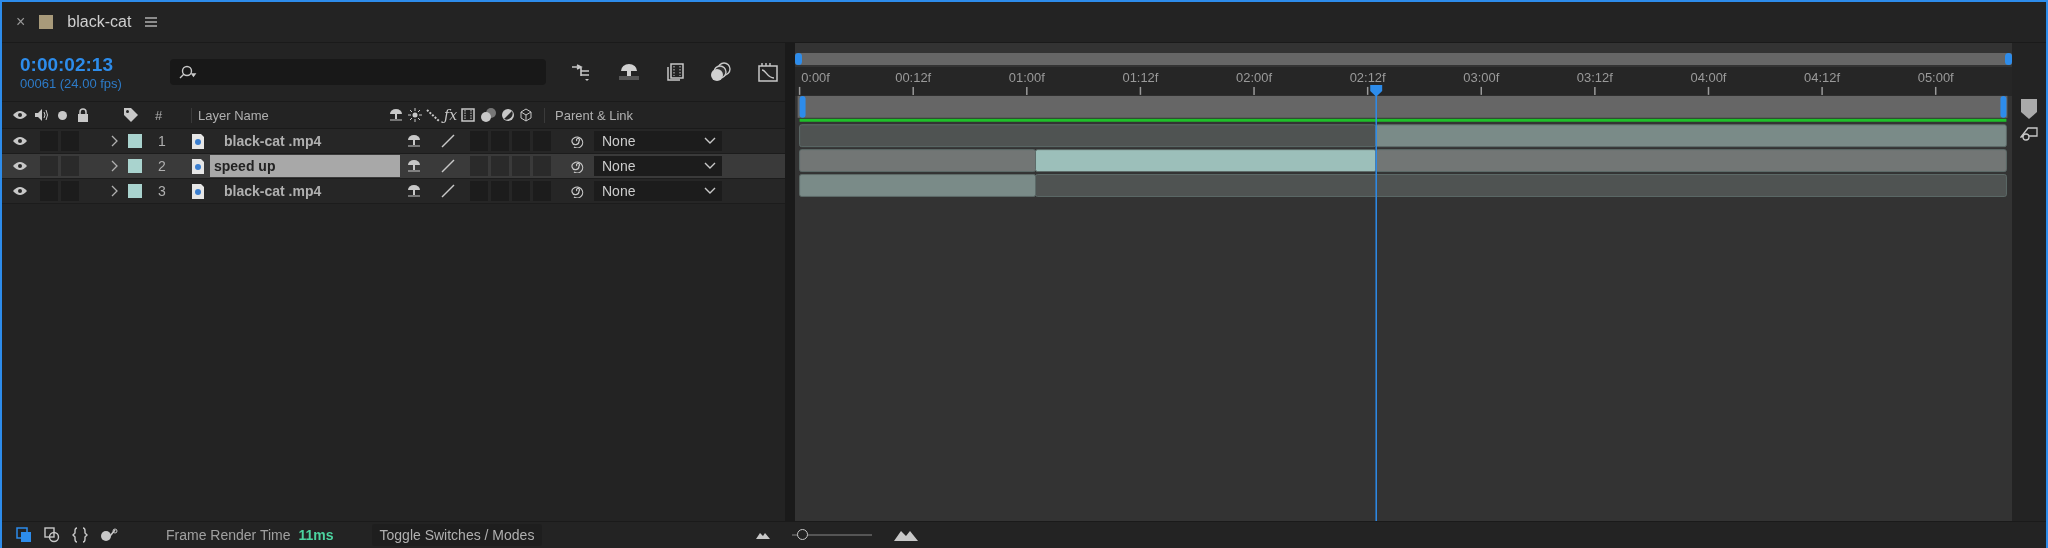 This screenshot has height=548, width=2048. Describe the element at coordinates (763, 535) in the screenshot. I see `zoom-out-icon` at that location.